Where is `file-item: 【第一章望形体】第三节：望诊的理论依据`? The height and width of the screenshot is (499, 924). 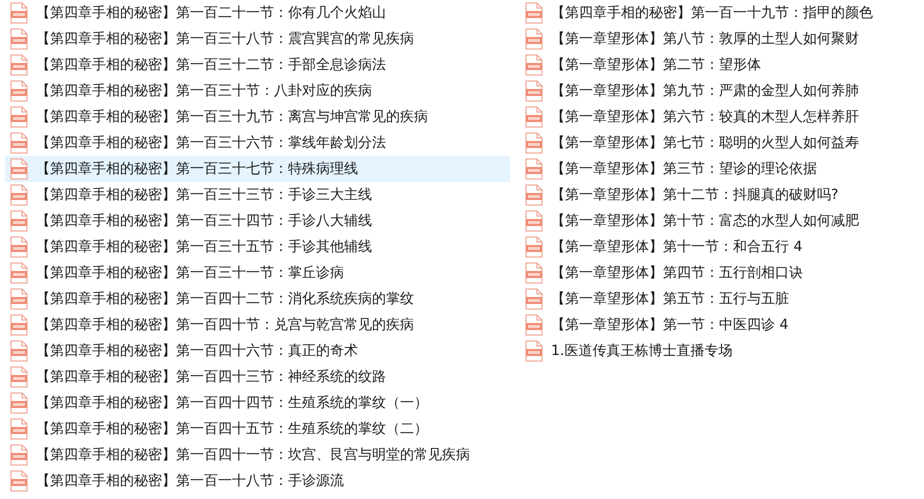 file-item: 【第一章望形体】第三节：望诊的理论依据 is located at coordinates (722, 169).